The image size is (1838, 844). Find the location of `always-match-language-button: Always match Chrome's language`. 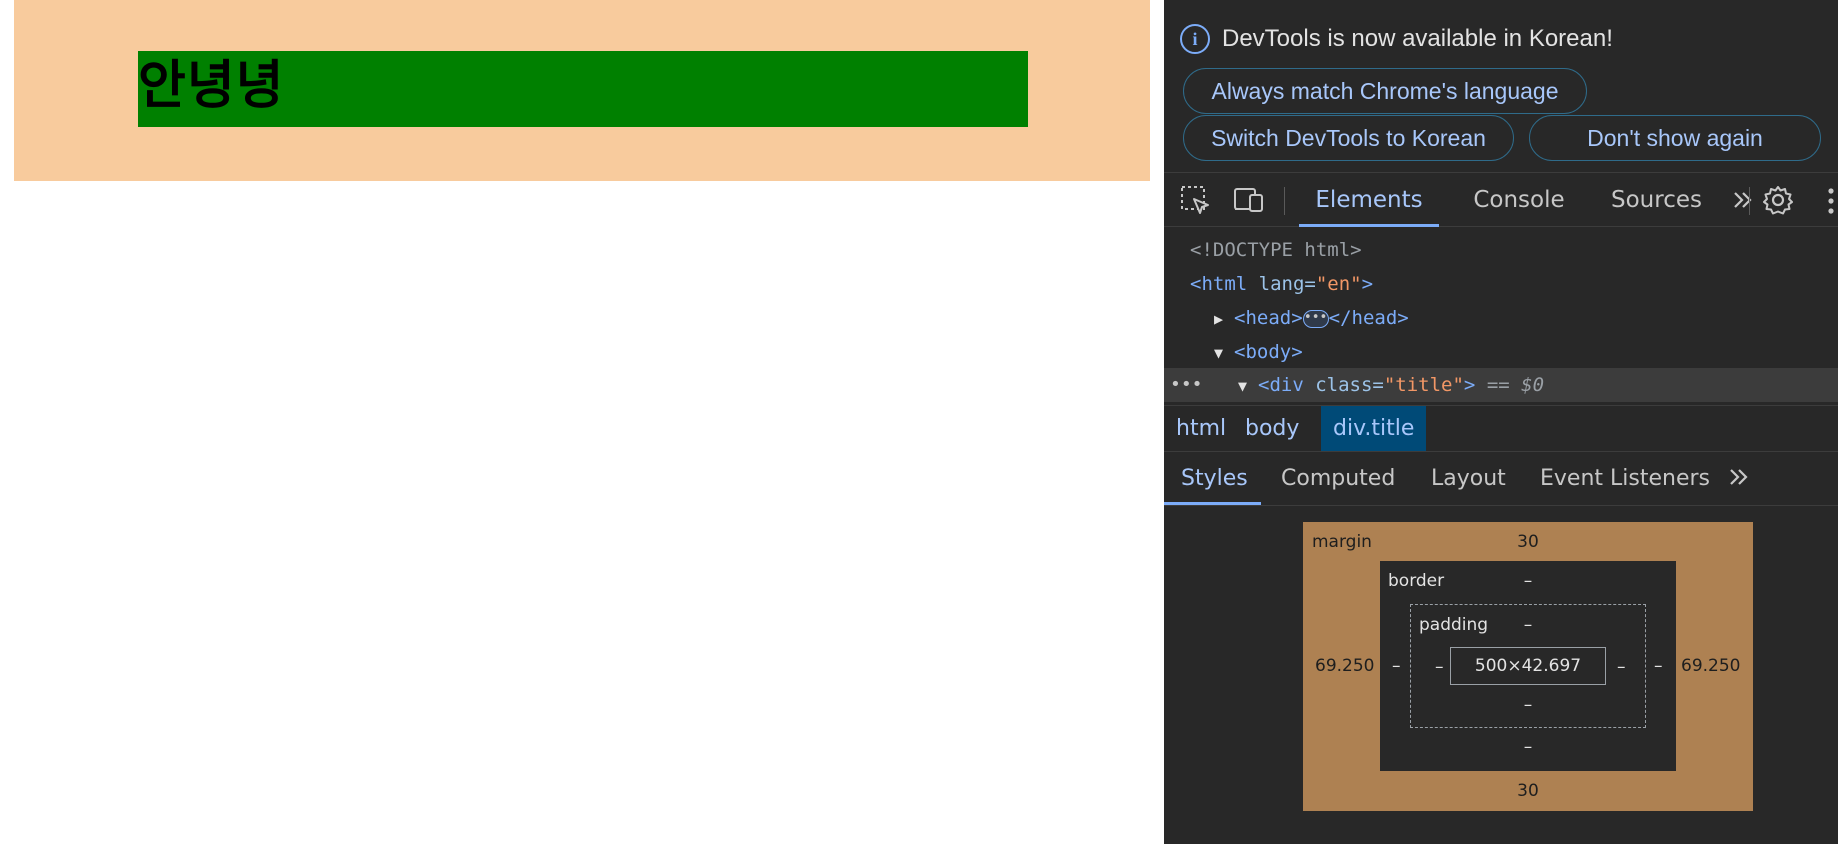

always-match-language-button: Always match Chrome's language is located at coordinates (1385, 91).